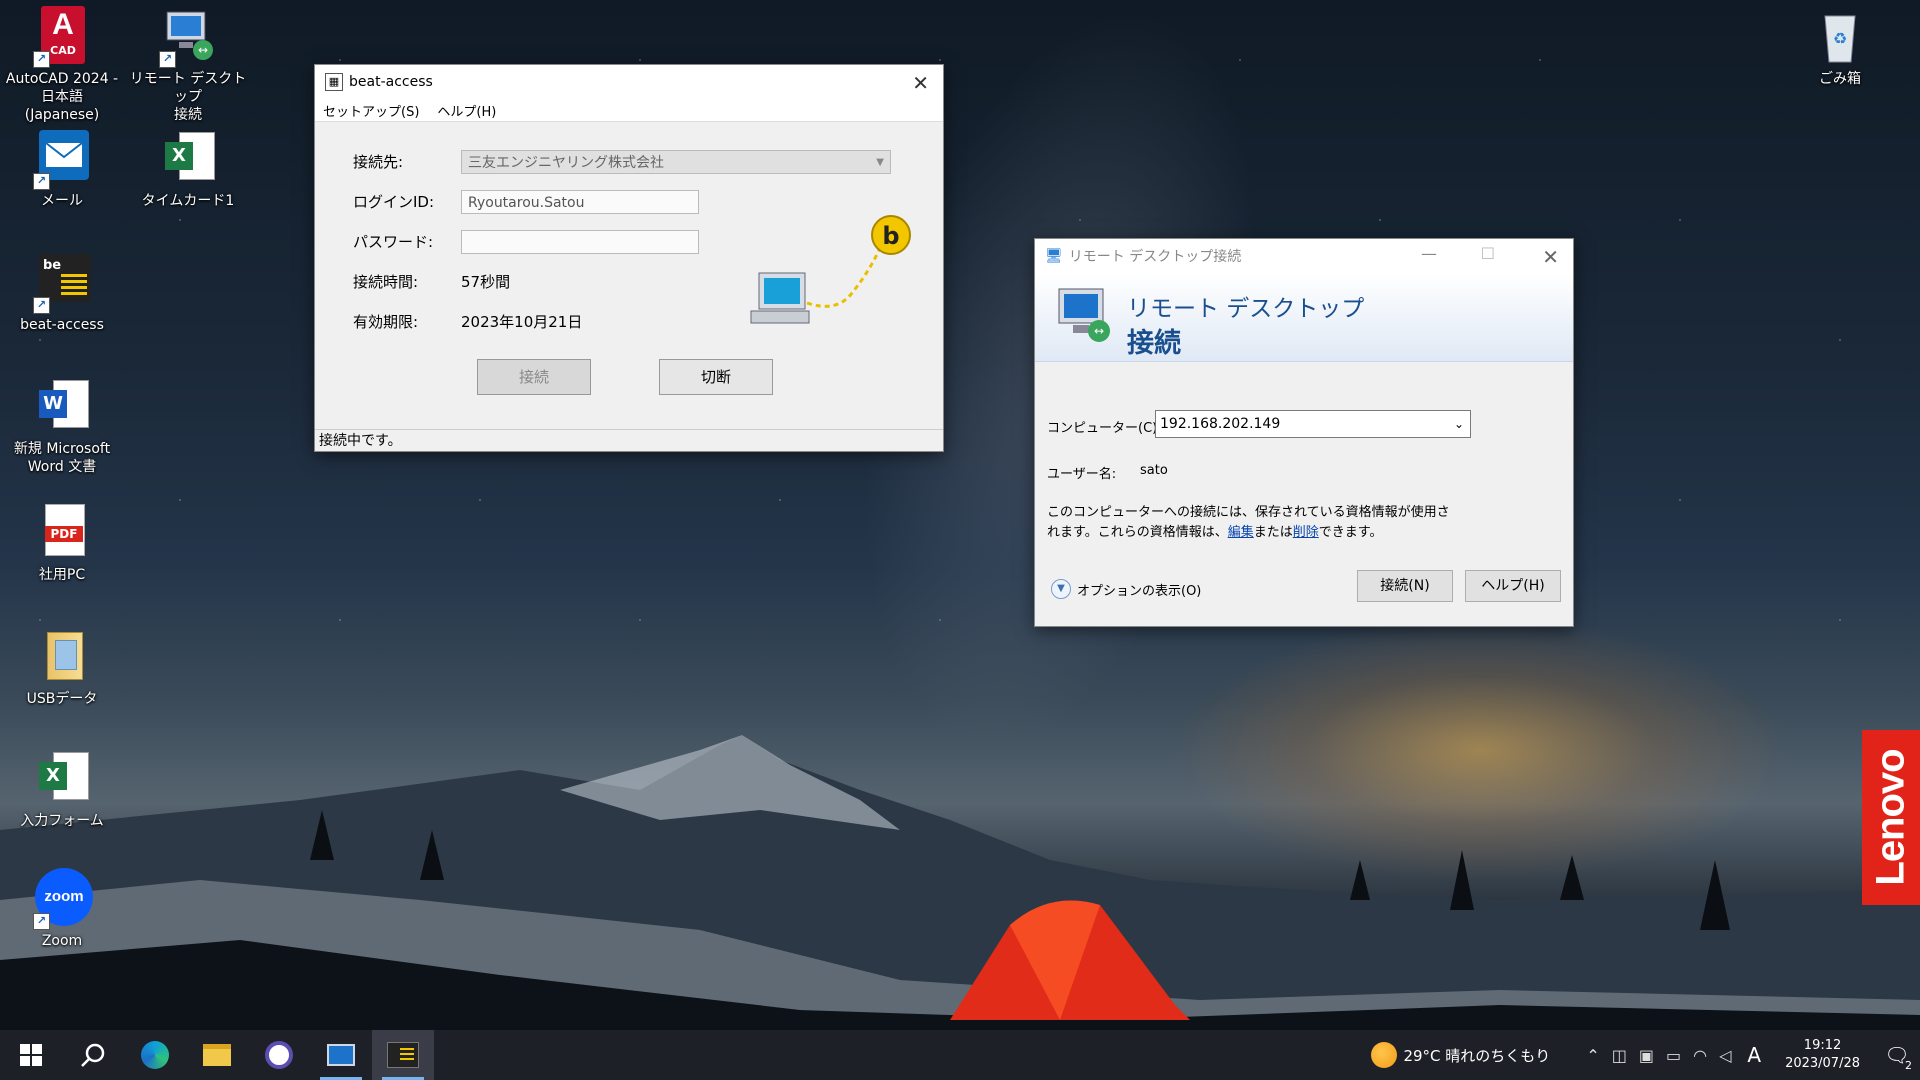 The image size is (1920, 1080). I want to click on desktop-icon-input-form: X 入力フォーム, so click(62, 789).